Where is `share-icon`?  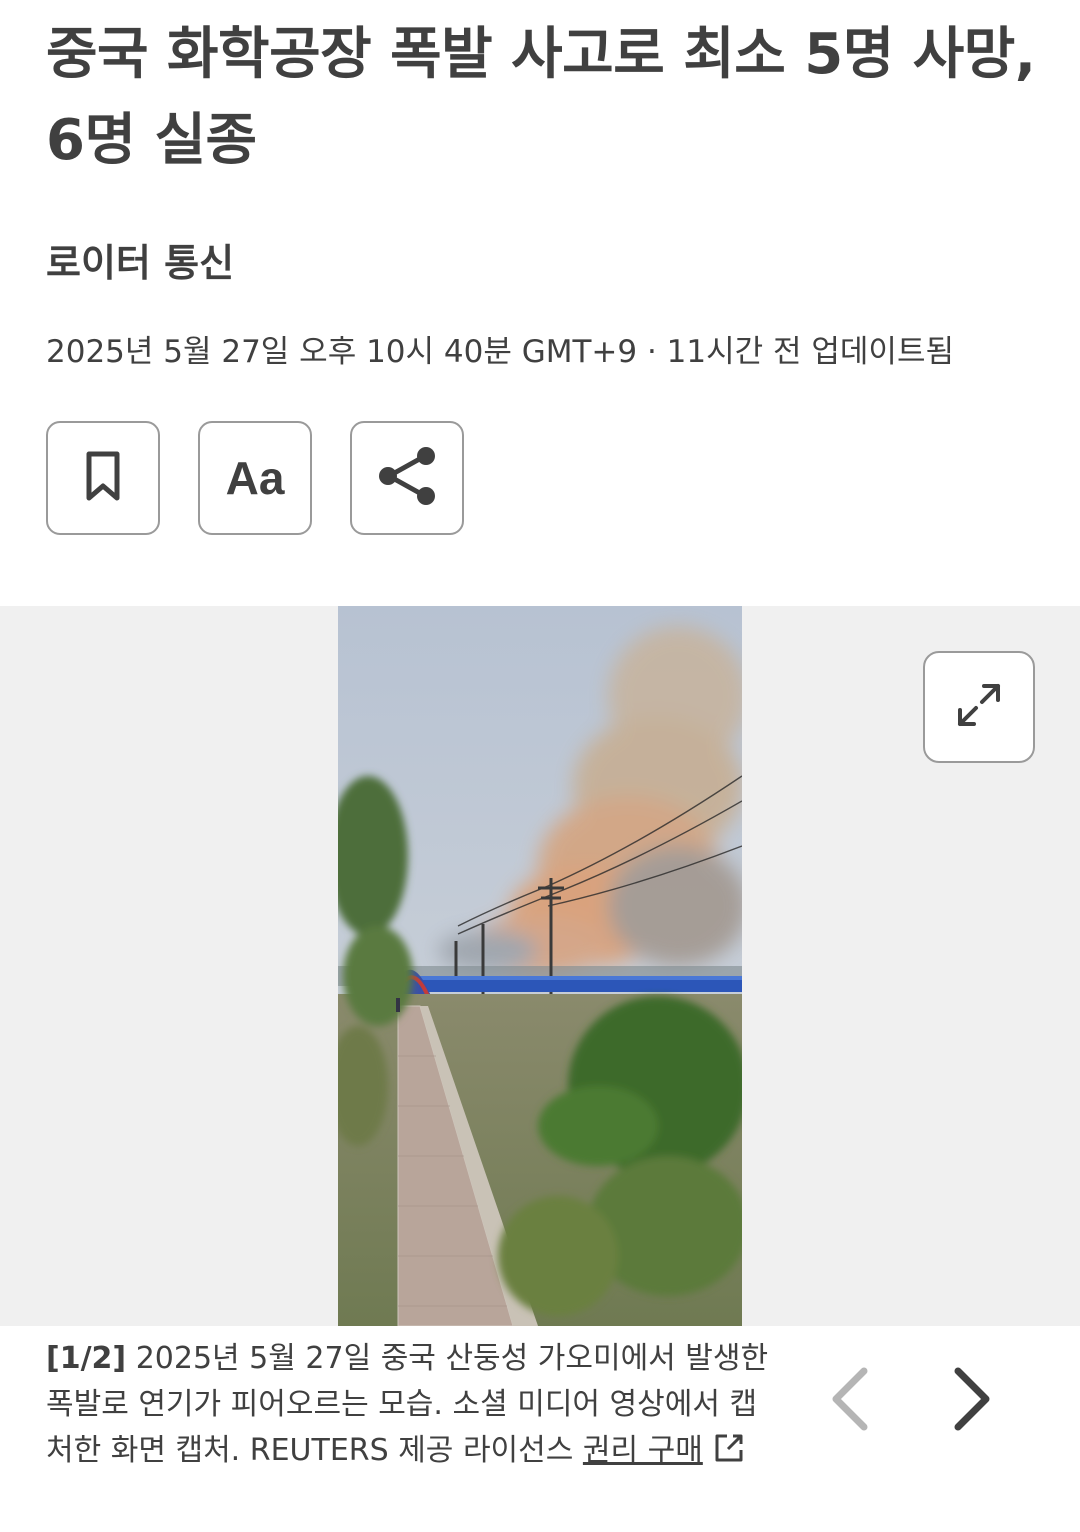
share-icon is located at coordinates (407, 478).